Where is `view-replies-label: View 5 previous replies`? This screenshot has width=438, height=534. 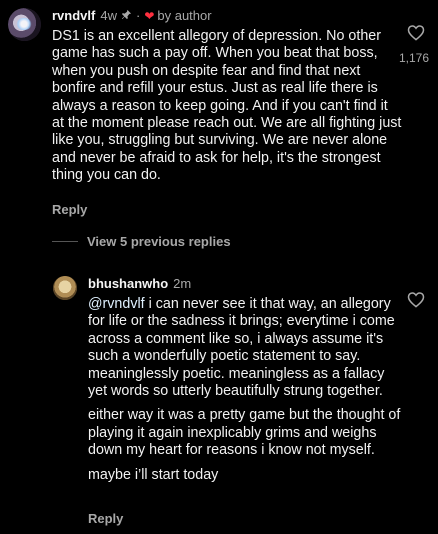
view-replies-label: View 5 previous replies is located at coordinates (159, 241).